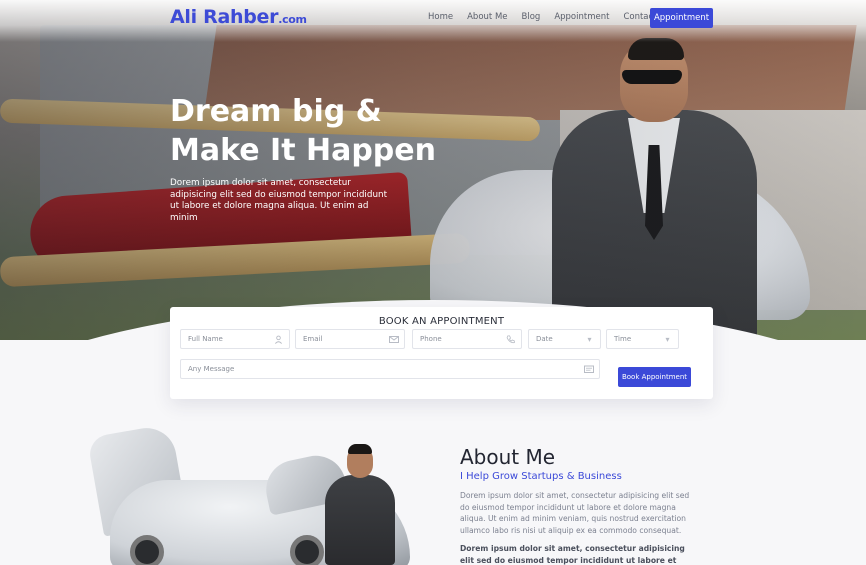 Image resolution: width=866 pixels, height=565 pixels. Describe the element at coordinates (531, 17) in the screenshot. I see `nav-link-blog: Blog` at that location.